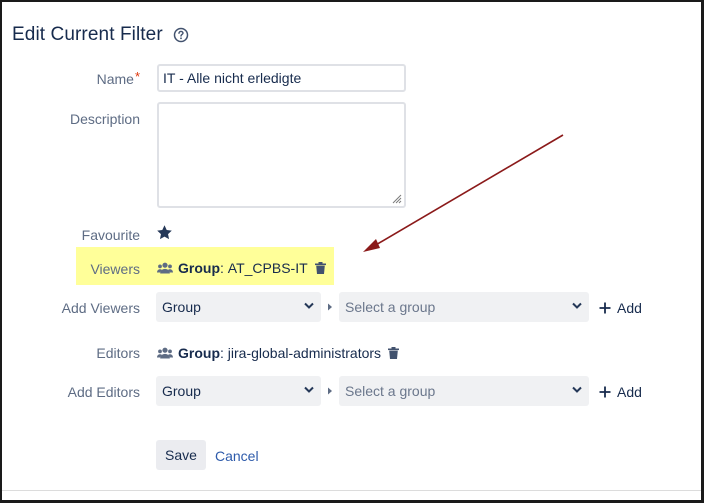 The image size is (704, 503). What do you see at coordinates (104, 119) in the screenshot?
I see `description-label: Description` at bounding box center [104, 119].